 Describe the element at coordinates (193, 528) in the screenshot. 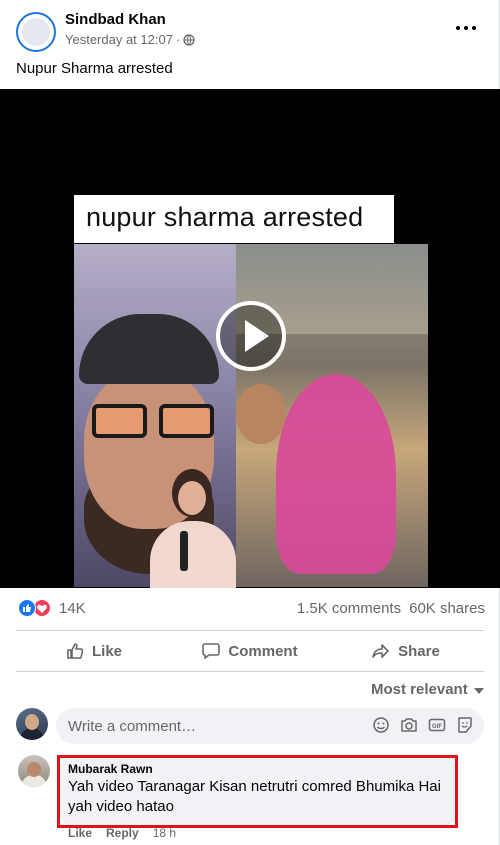

I see `inset-speaker` at that location.